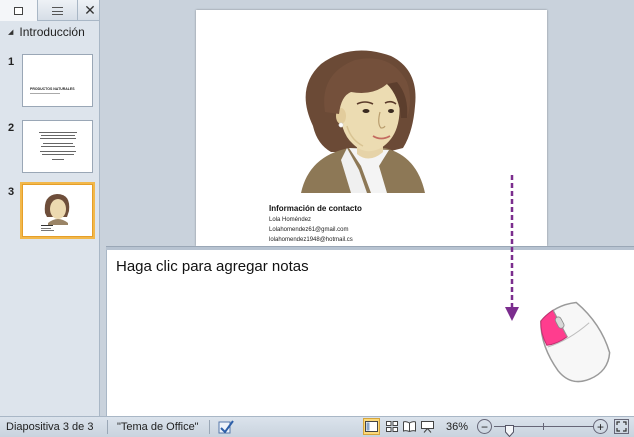  I want to click on section-label: Introducción, so click(52, 32).